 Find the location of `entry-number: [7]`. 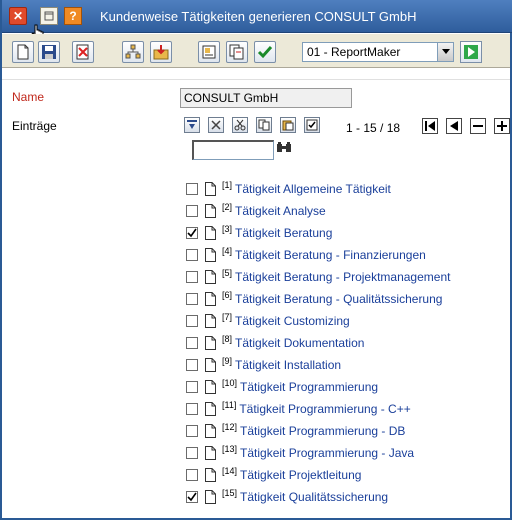

entry-number: [7] is located at coordinates (227, 317).